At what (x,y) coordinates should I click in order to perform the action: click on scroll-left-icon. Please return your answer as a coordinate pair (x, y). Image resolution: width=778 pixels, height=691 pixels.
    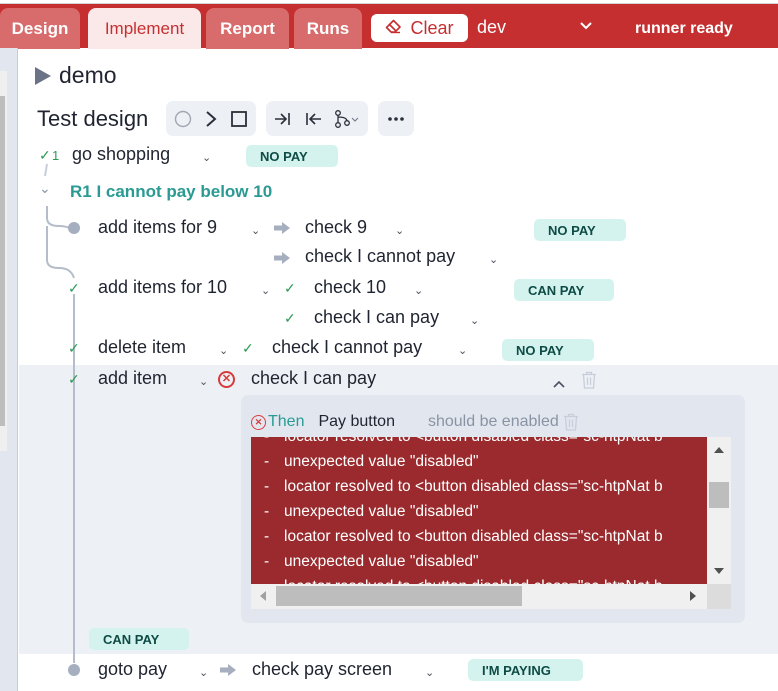
    Looking at the image, I should click on (263, 596).